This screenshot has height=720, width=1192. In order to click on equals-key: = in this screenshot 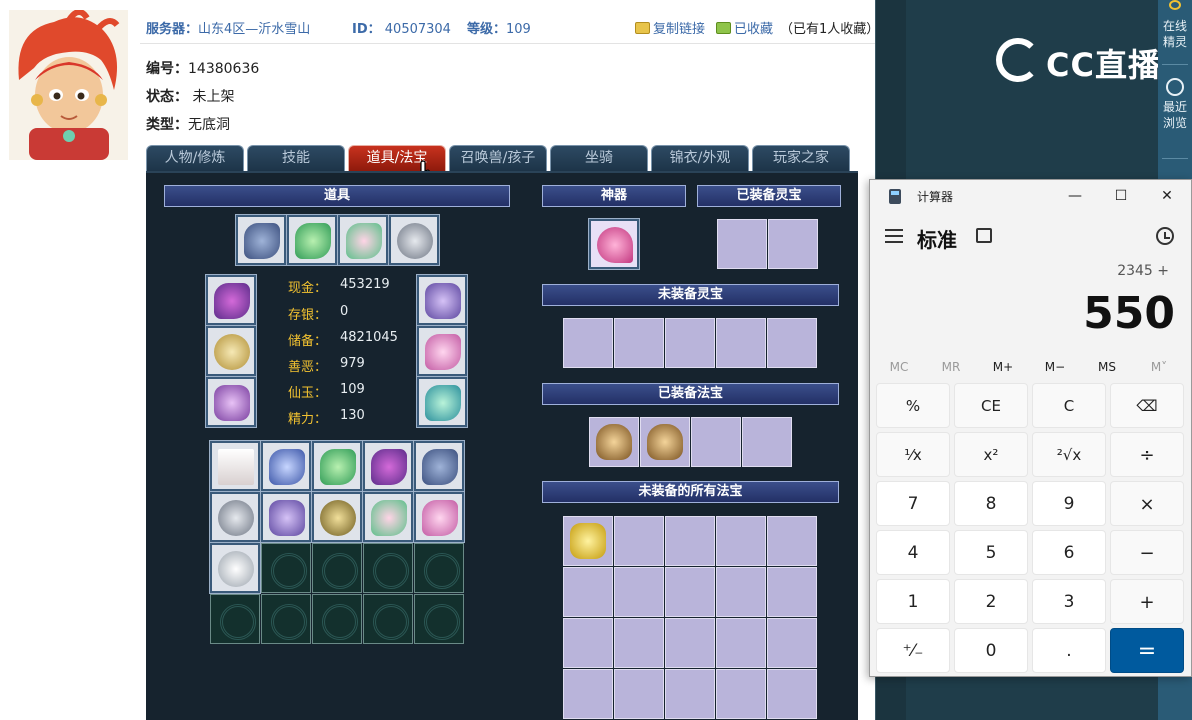, I will do `click(1147, 650)`.